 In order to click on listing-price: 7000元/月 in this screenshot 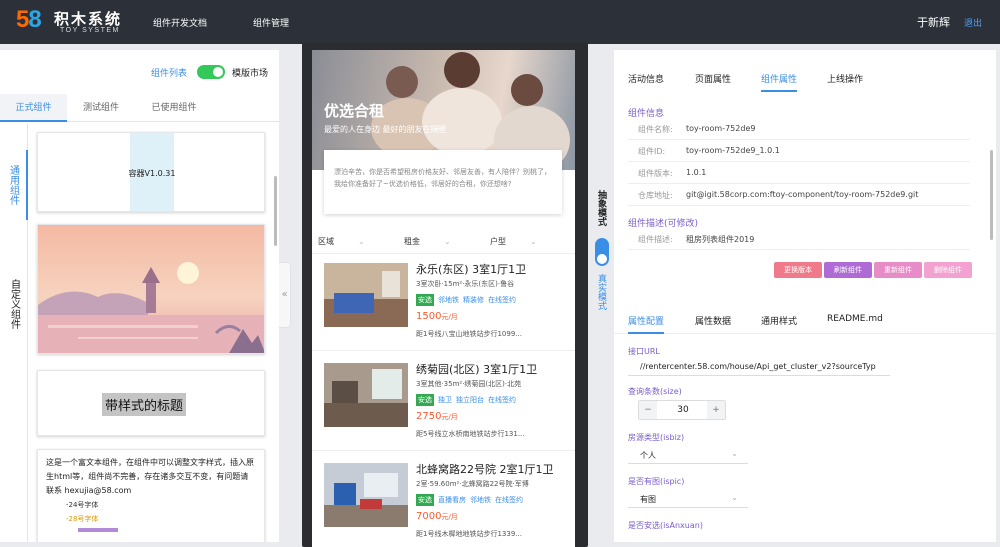, I will do `click(437, 516)`.